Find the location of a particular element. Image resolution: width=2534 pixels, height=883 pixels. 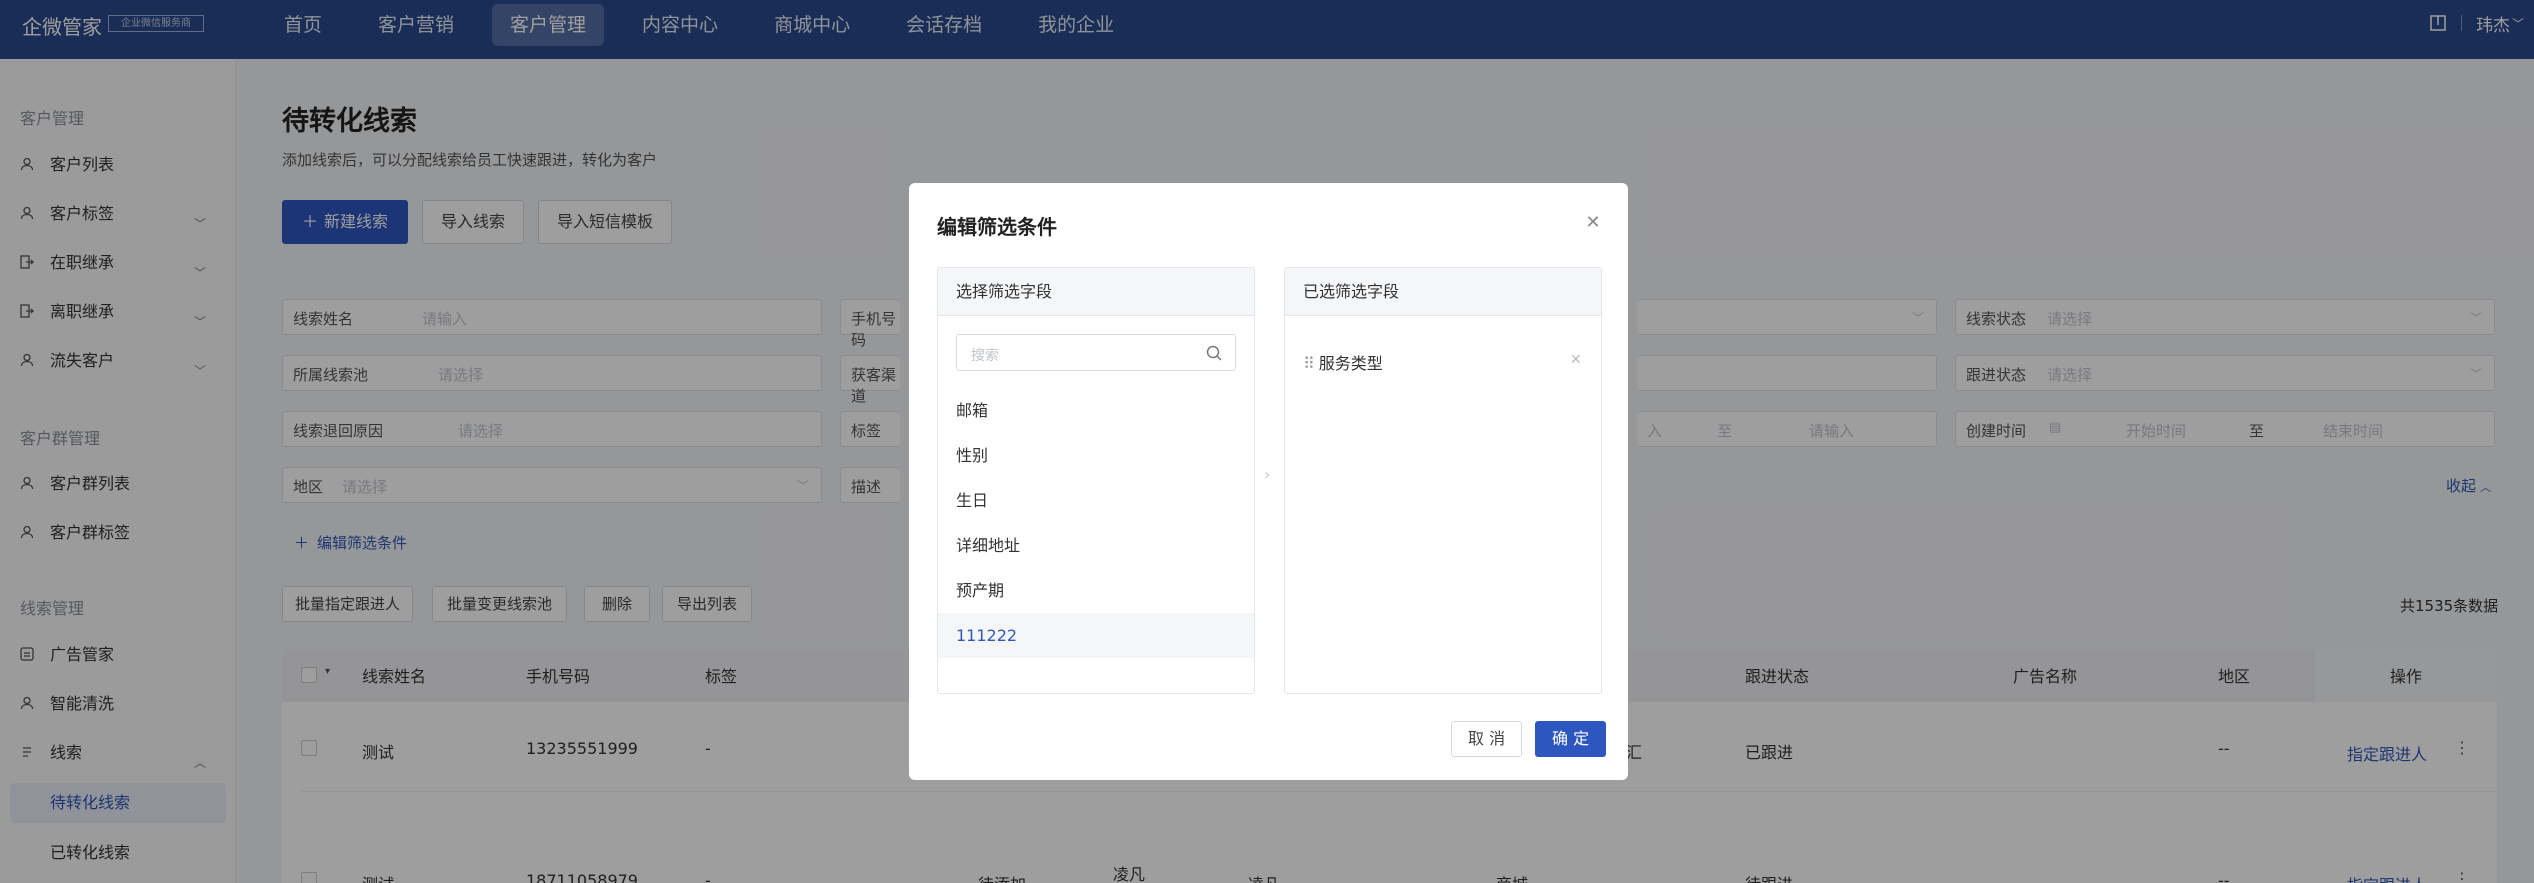

selected-field-item: ⠿ 服务类型 is located at coordinates (1343, 362).